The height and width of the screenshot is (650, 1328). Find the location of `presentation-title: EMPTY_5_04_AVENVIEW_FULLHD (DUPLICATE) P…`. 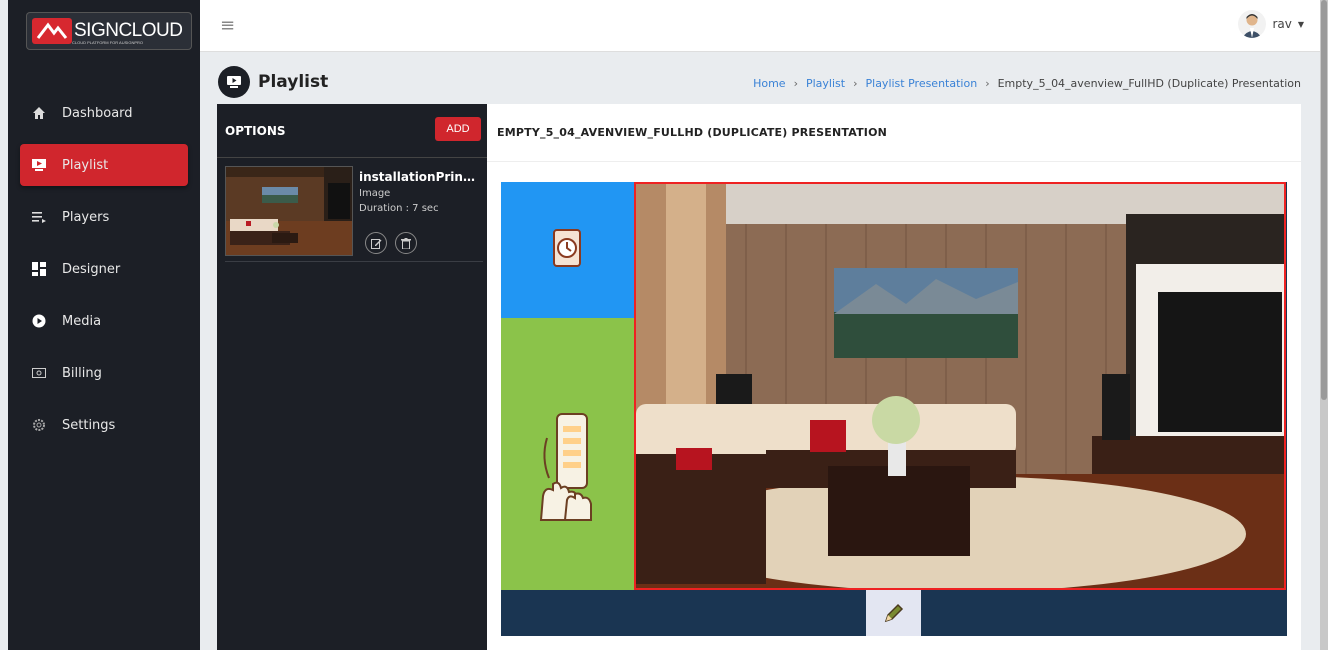

presentation-title: EMPTY_5_04_AVENVIEW_FULLHD (DUPLICATE) P… is located at coordinates (894, 133).